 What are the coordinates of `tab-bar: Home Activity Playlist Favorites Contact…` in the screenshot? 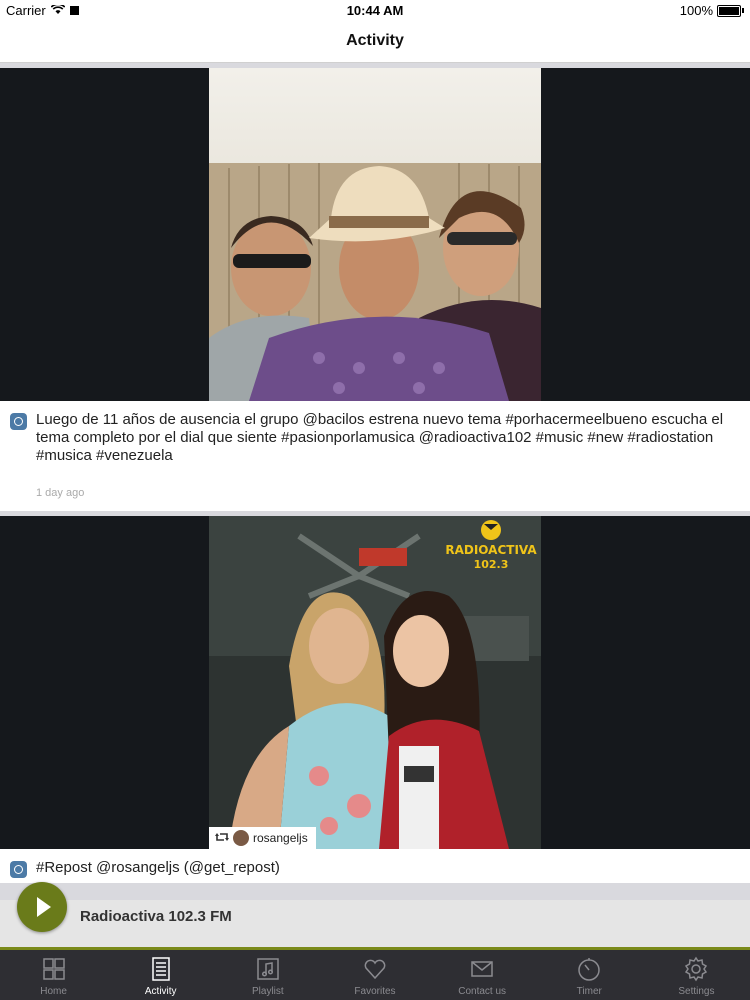 It's located at (375, 975).